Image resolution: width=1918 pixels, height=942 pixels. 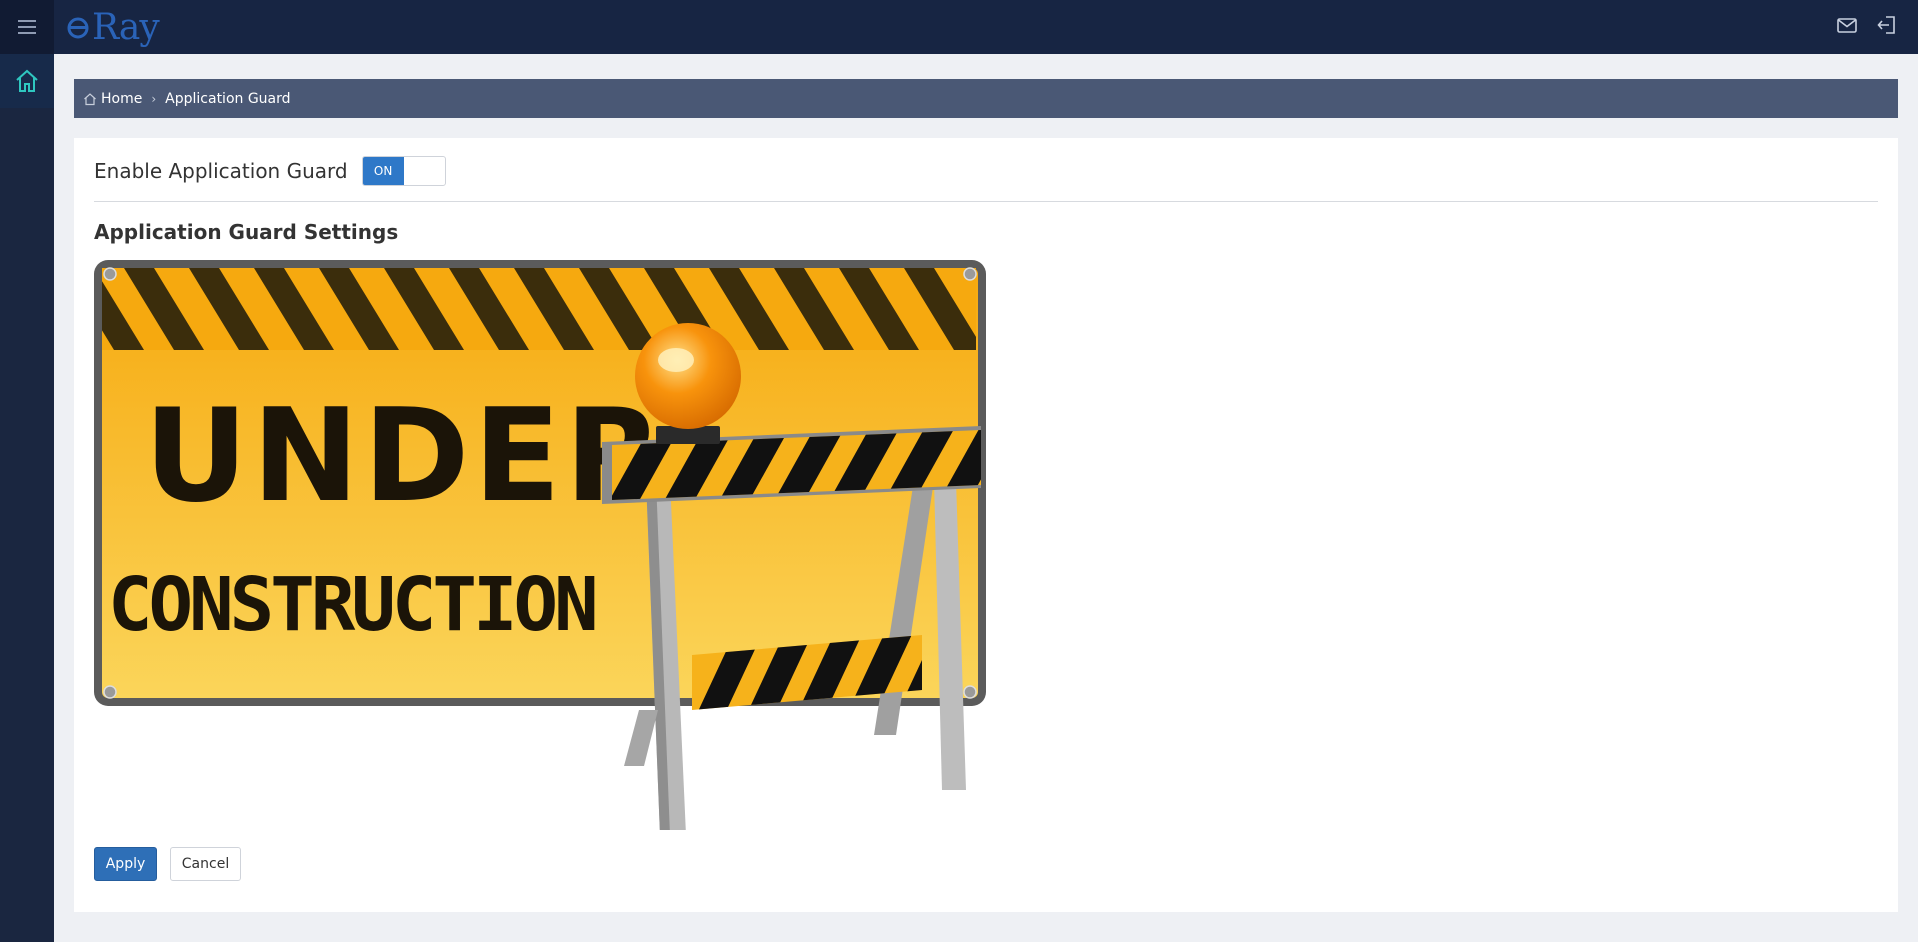 I want to click on home-icon, so click(x=27, y=80).